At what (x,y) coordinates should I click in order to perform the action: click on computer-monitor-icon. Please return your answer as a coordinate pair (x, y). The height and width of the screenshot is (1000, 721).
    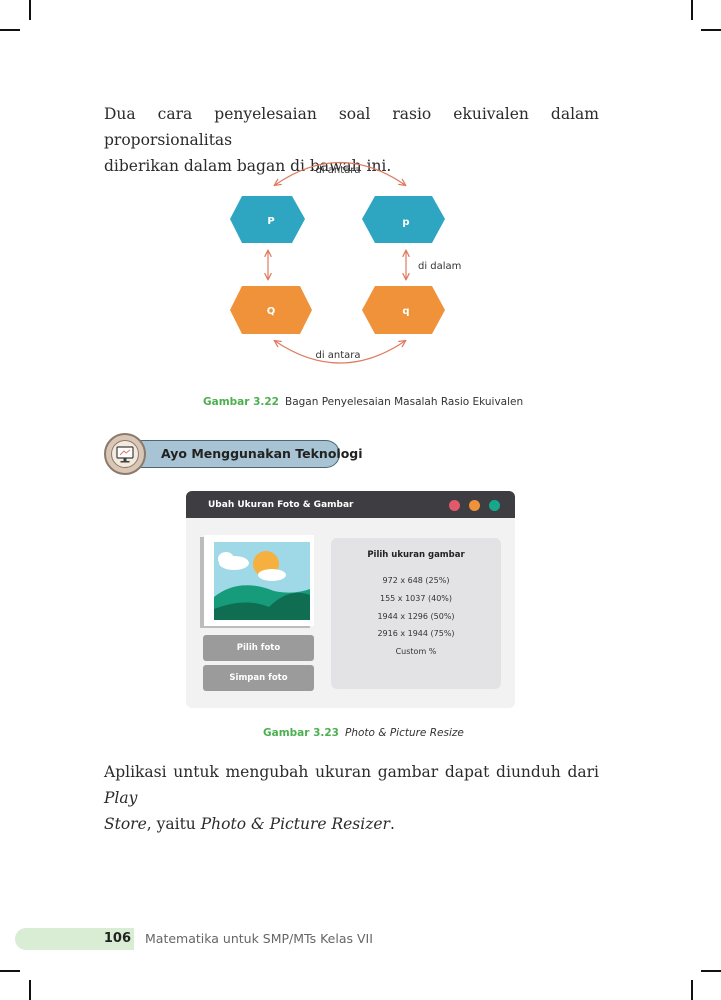
    Looking at the image, I should click on (125, 454).